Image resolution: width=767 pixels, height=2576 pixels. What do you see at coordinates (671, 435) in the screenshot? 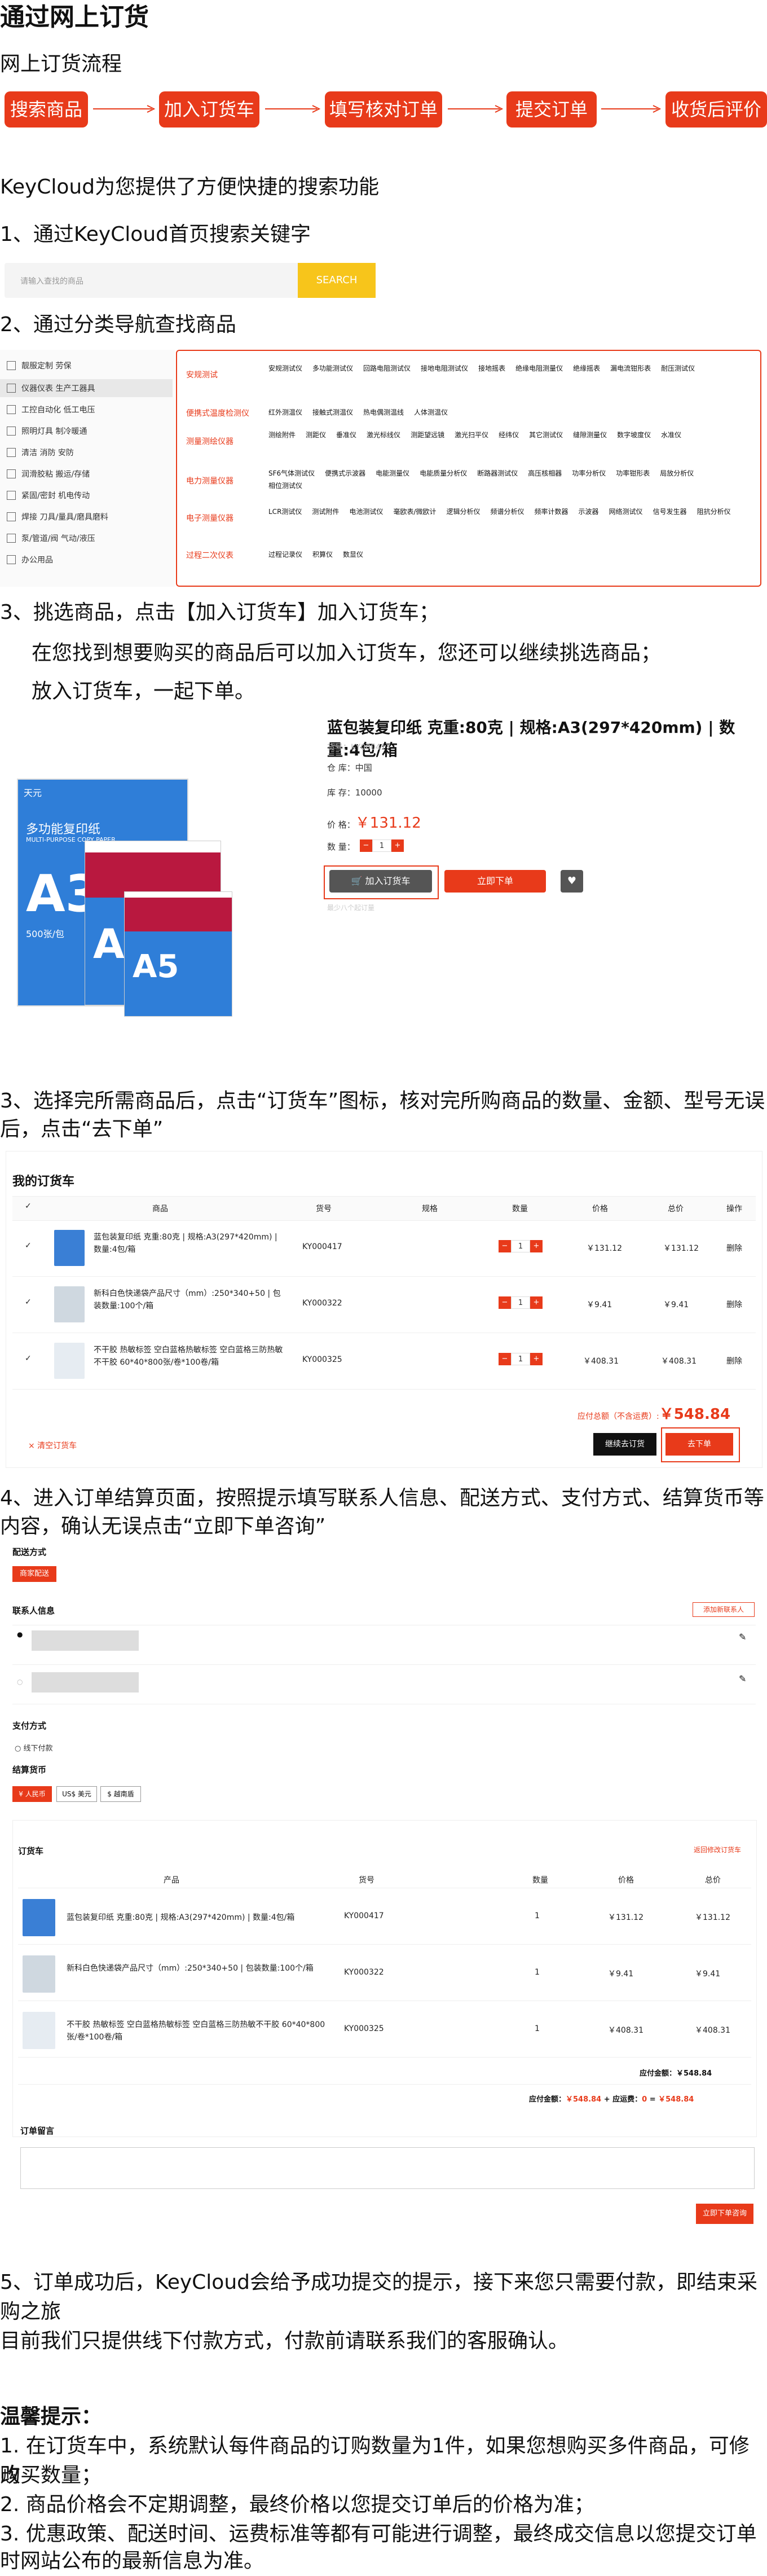
I see `category-link: 水准仪` at bounding box center [671, 435].